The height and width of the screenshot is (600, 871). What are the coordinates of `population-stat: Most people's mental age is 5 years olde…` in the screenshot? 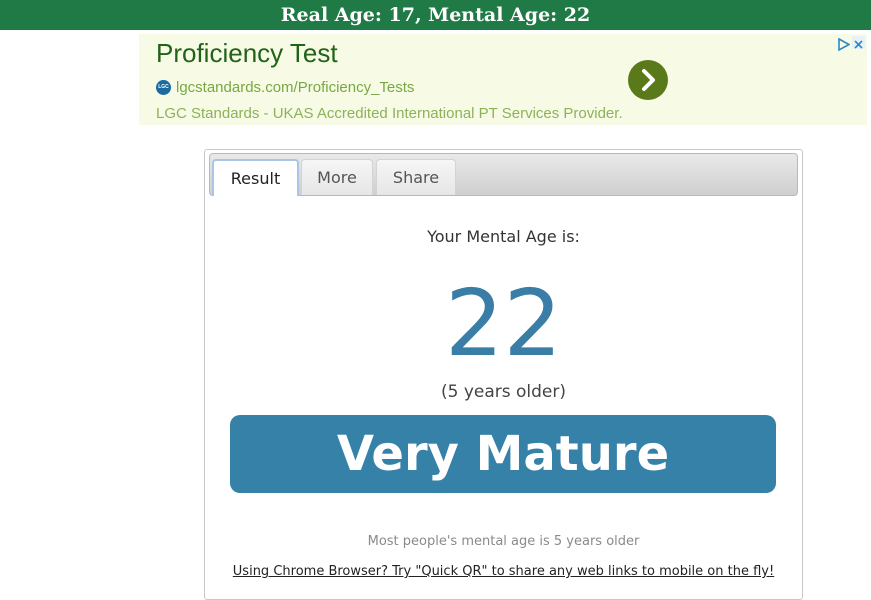 It's located at (503, 541).